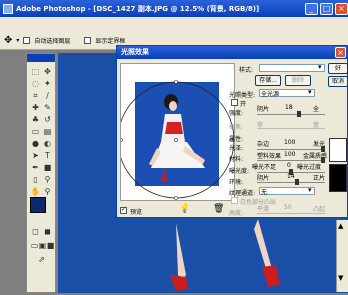 The height and width of the screenshot is (295, 348). I want to click on maximize-button: □, so click(326, 8).